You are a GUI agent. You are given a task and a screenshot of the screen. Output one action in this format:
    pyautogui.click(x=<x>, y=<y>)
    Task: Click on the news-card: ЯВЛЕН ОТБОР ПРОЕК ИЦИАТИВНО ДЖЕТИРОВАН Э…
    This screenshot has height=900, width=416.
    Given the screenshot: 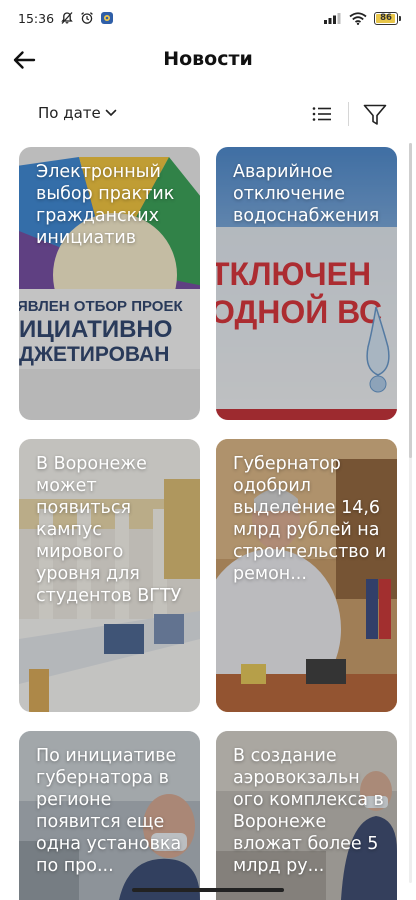 What is the action you would take?
    pyautogui.click(x=109, y=283)
    